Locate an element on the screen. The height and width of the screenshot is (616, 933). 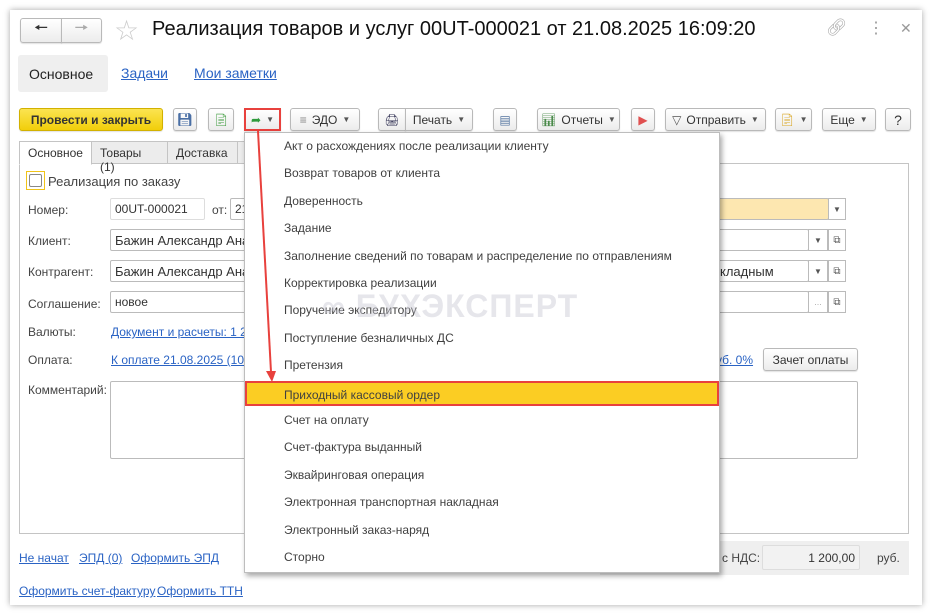
client-dropdown: ▼ is located at coordinates (818, 240).